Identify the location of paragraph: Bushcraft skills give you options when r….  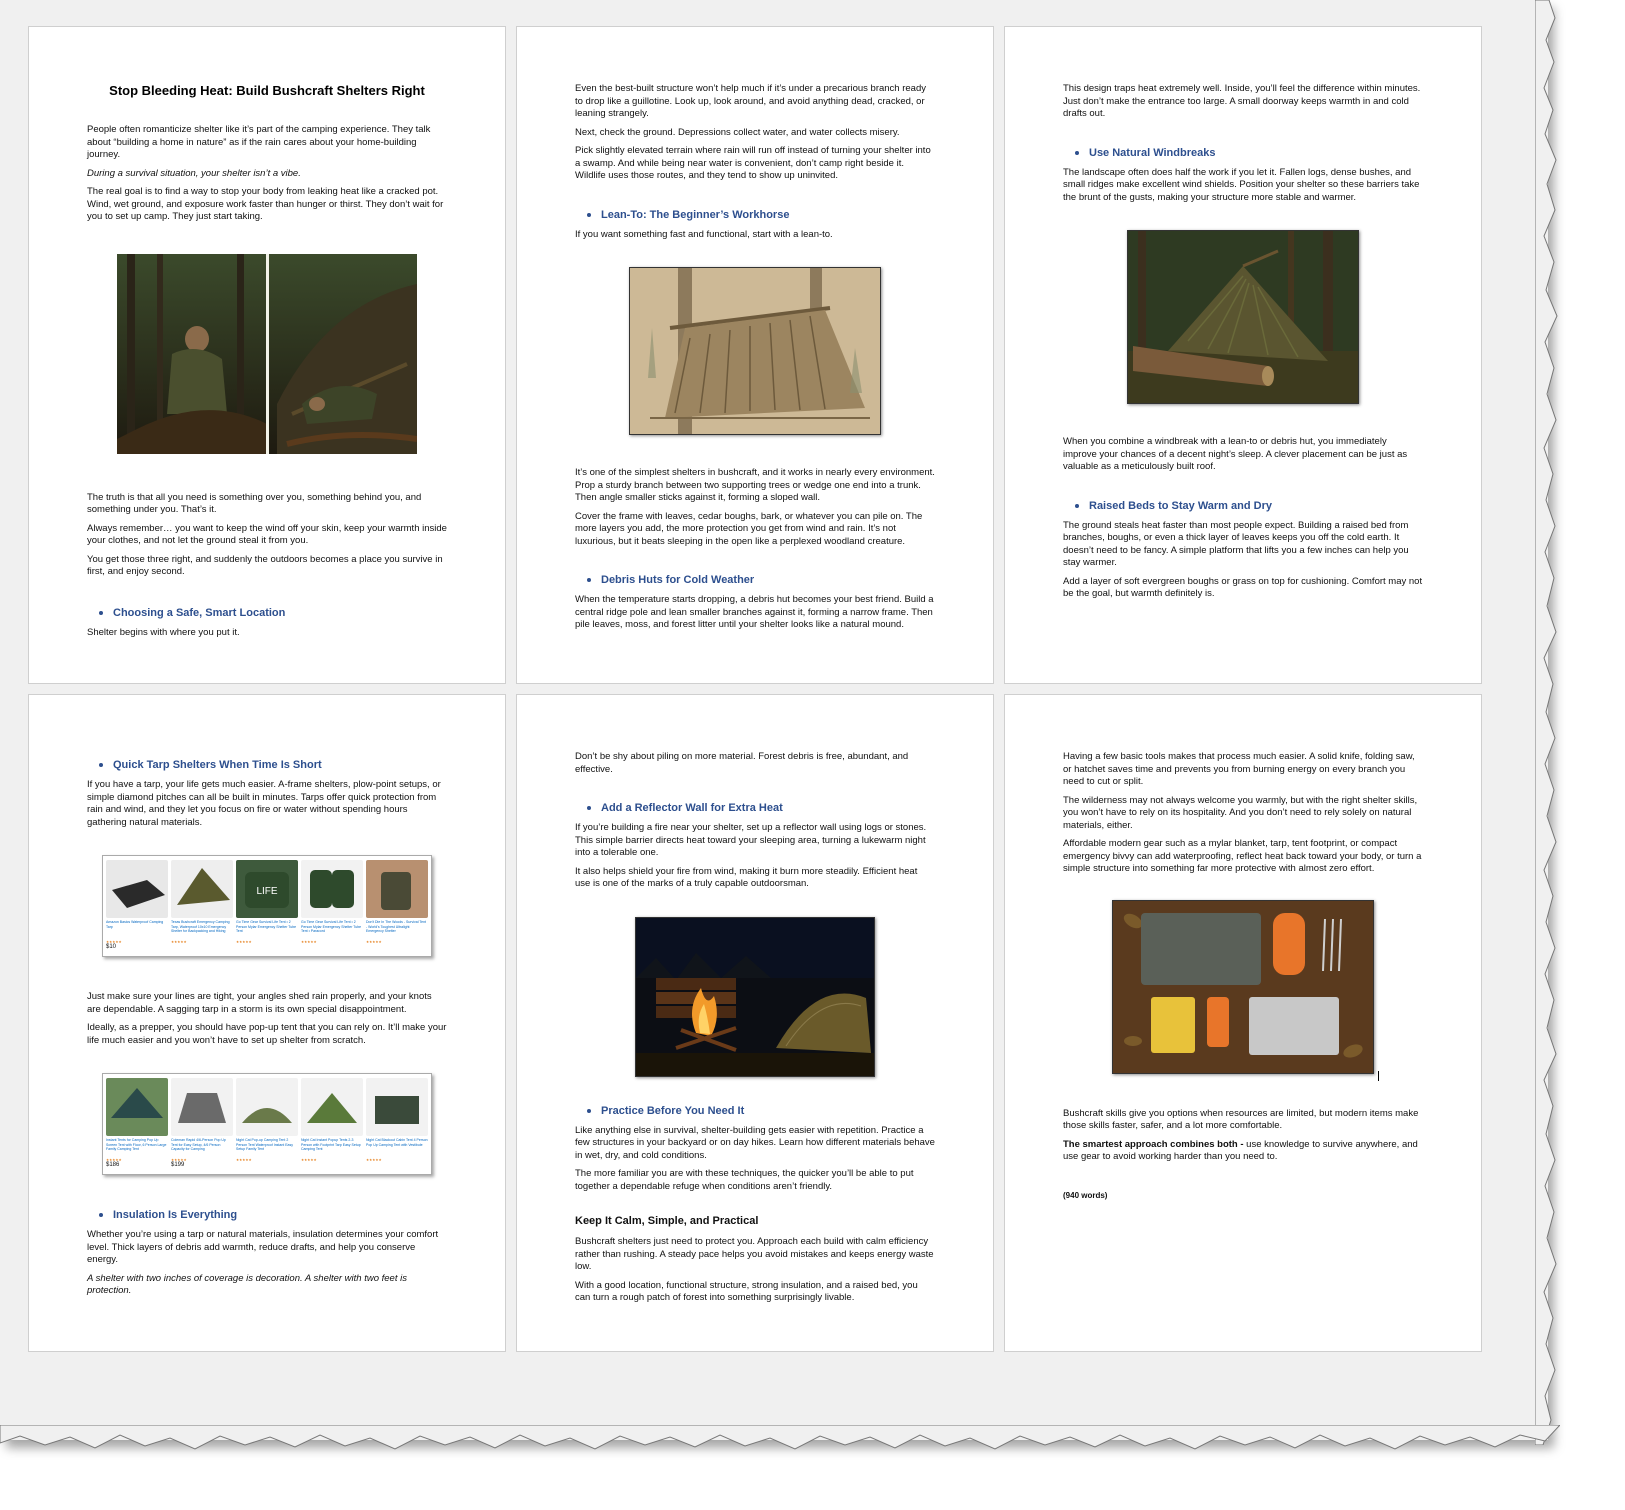
(1241, 1119).